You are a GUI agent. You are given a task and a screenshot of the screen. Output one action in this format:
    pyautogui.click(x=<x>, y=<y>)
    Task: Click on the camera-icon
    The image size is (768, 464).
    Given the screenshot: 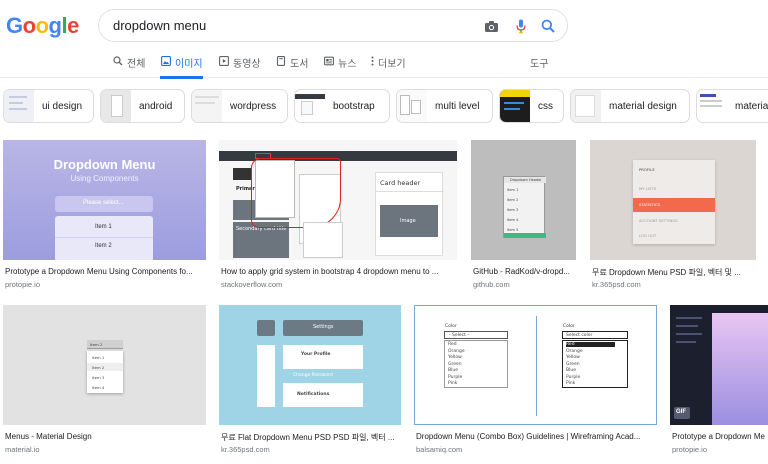 What is the action you would take?
    pyautogui.click(x=491, y=26)
    